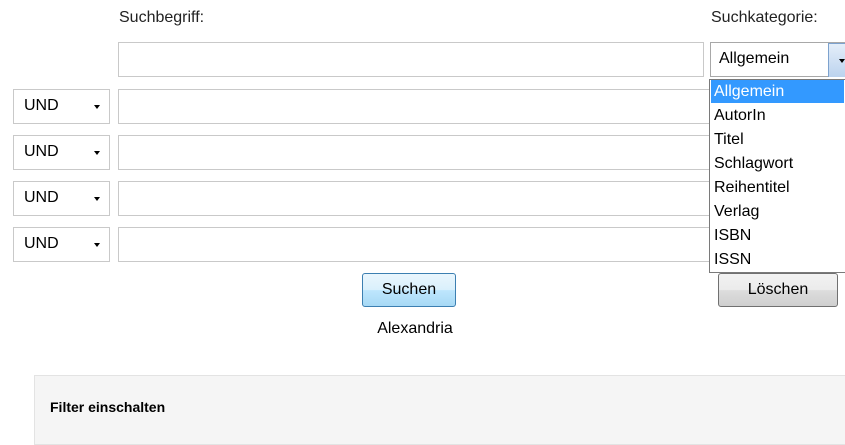 Image resolution: width=845 pixels, height=445 pixels. I want to click on operator-select-3: UND, so click(61, 198).